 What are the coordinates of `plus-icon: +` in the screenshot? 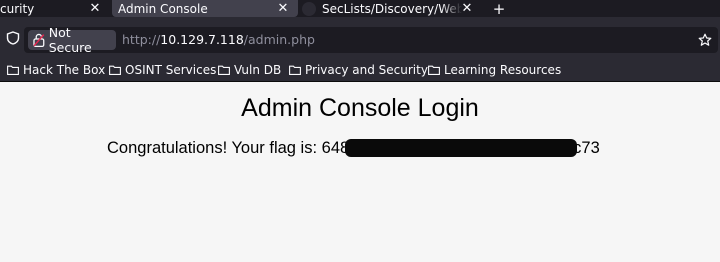 It's located at (499, 8).